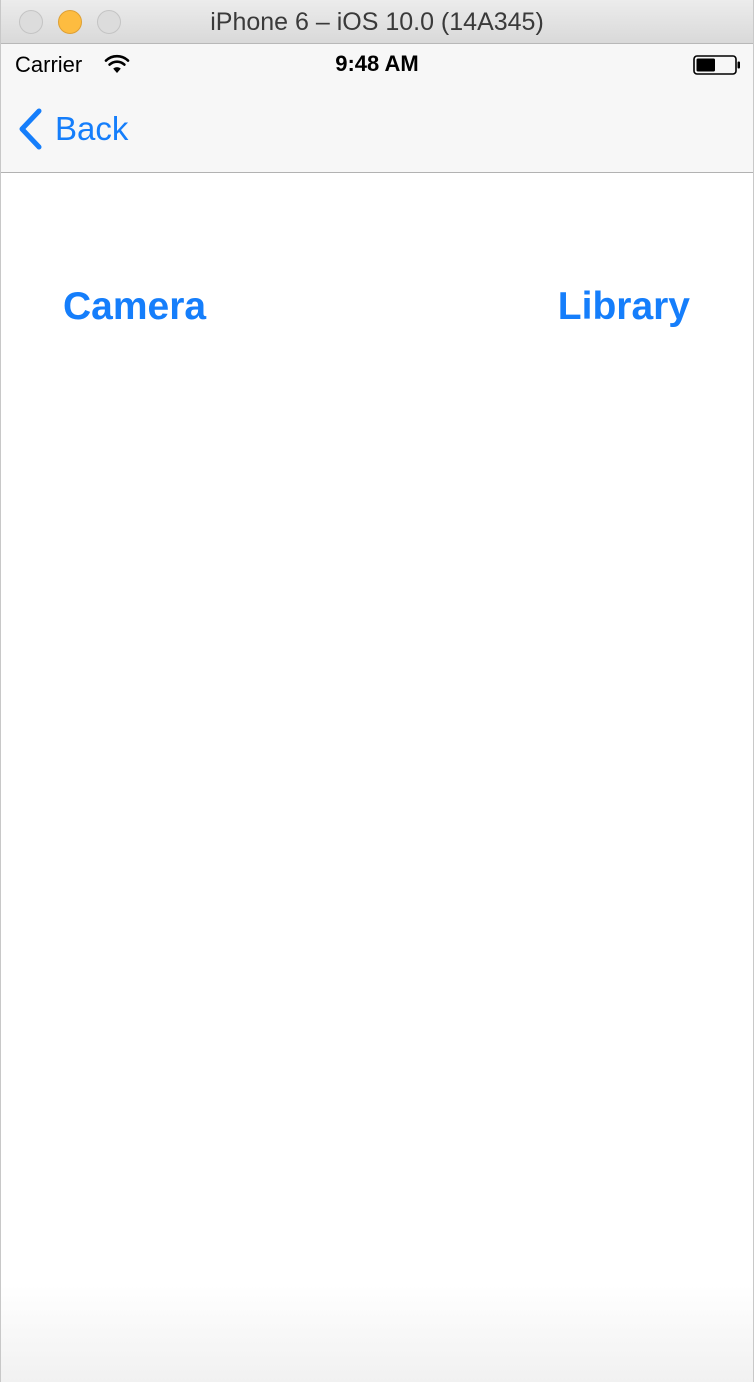 This screenshot has width=754, height=1382. I want to click on status-time: 9:48 AM, so click(377, 63).